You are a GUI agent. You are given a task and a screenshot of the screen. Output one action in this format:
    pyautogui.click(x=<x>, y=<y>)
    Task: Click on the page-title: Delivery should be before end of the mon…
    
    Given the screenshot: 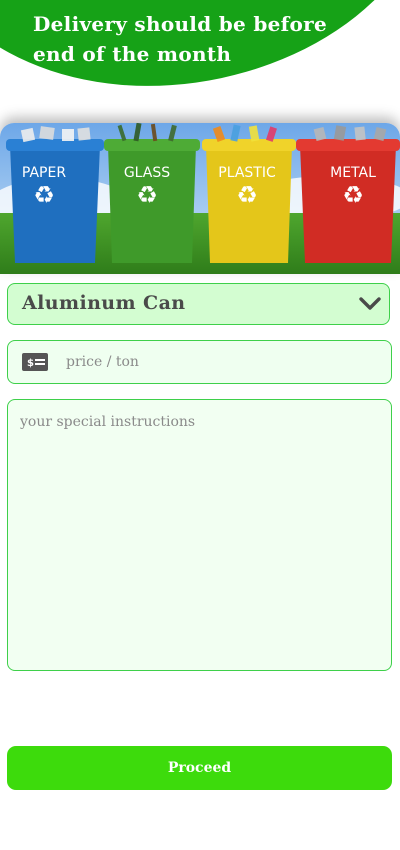 What is the action you would take?
    pyautogui.click(x=180, y=39)
    